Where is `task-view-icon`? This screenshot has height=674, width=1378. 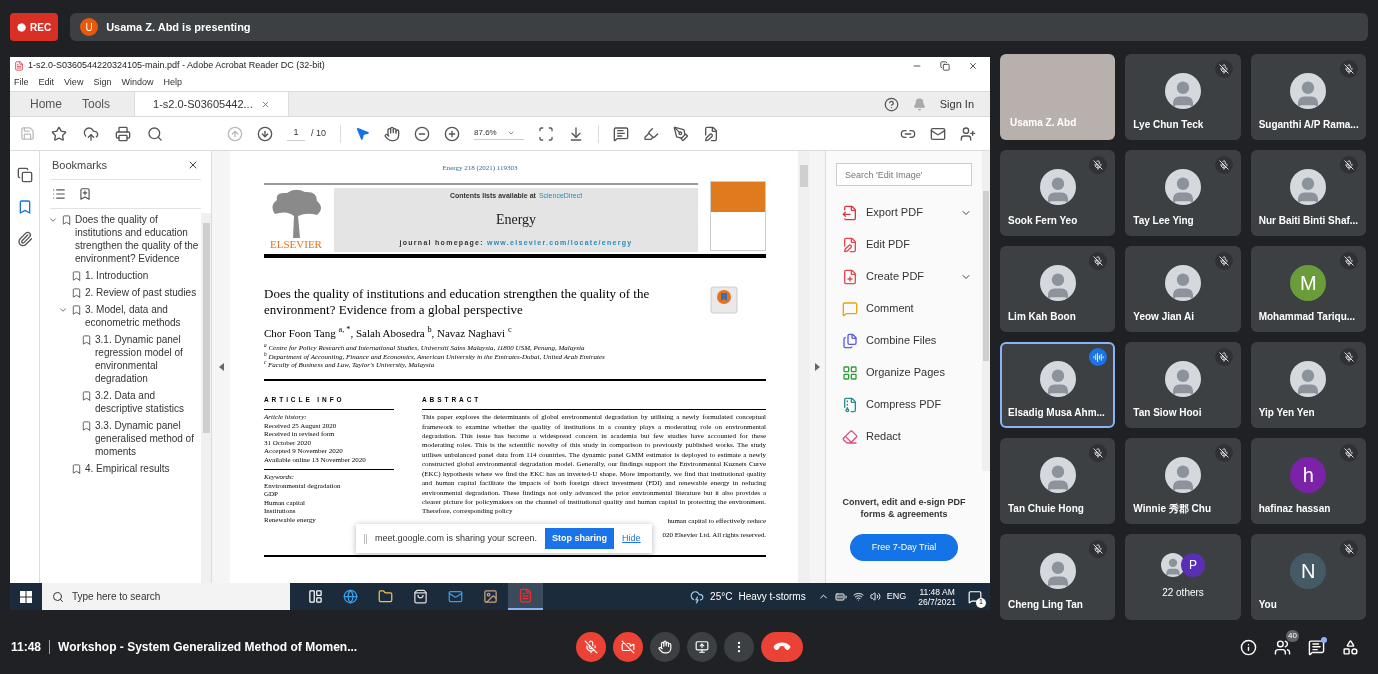 task-view-icon is located at coordinates (315, 596).